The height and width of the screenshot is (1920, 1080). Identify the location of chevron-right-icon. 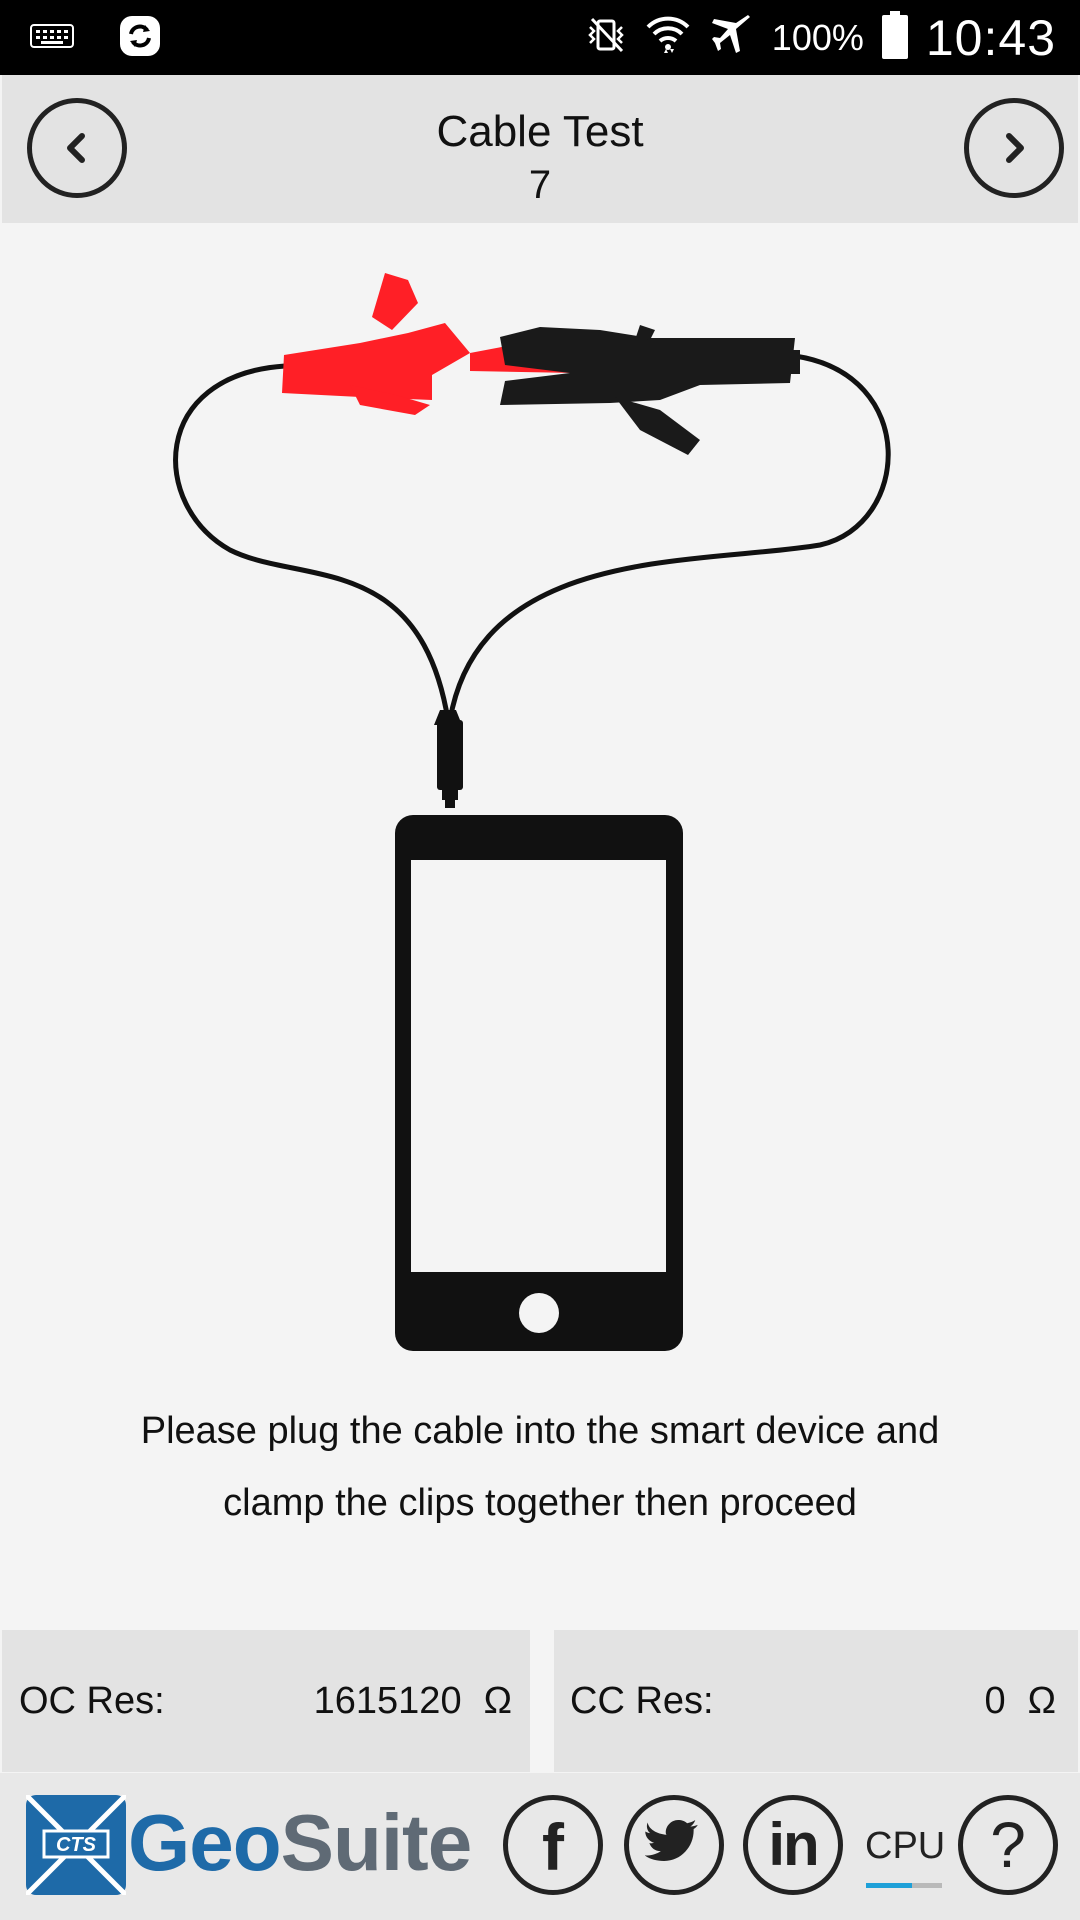
(1015, 148).